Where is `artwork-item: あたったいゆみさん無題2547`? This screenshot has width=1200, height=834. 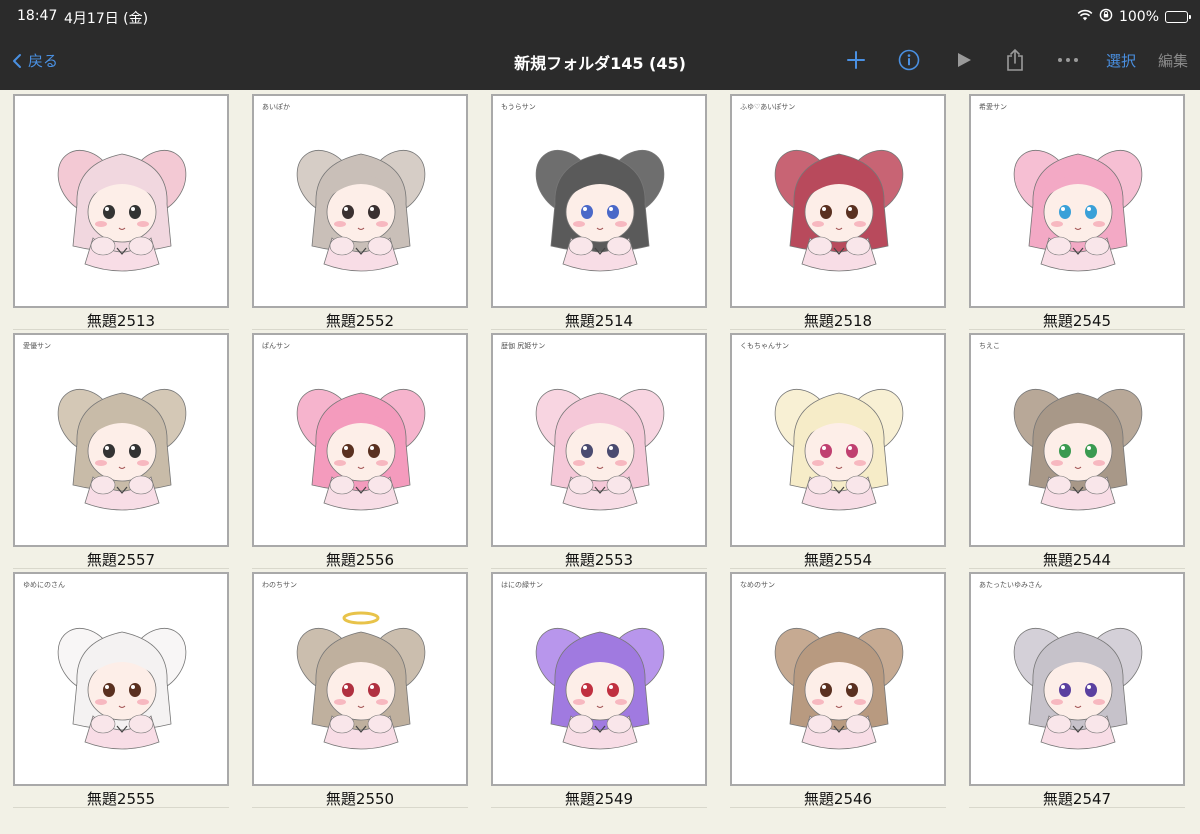
artwork-item: あたったいゆみさん無題2547 is located at coordinates (1077, 689).